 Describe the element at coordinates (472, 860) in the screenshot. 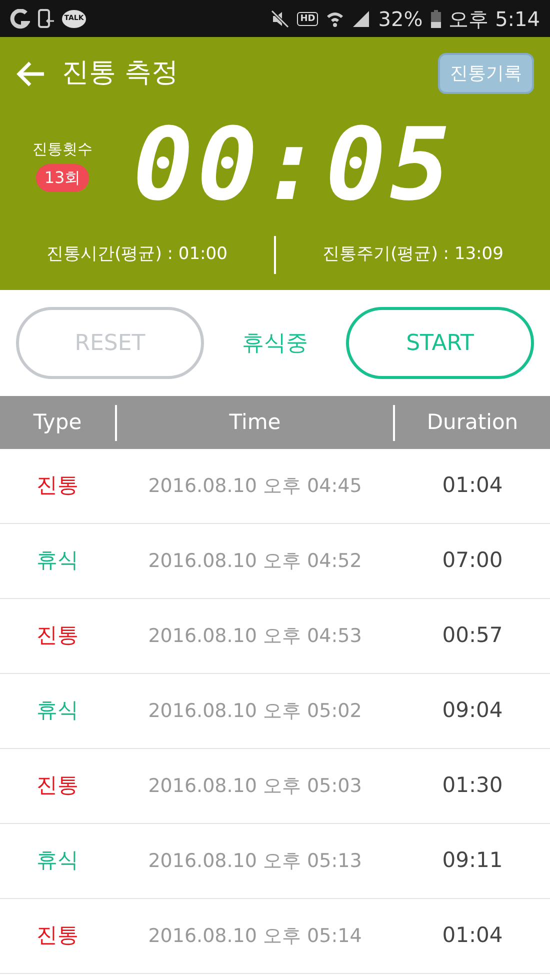

I see `duration-cell: 09:11` at that location.